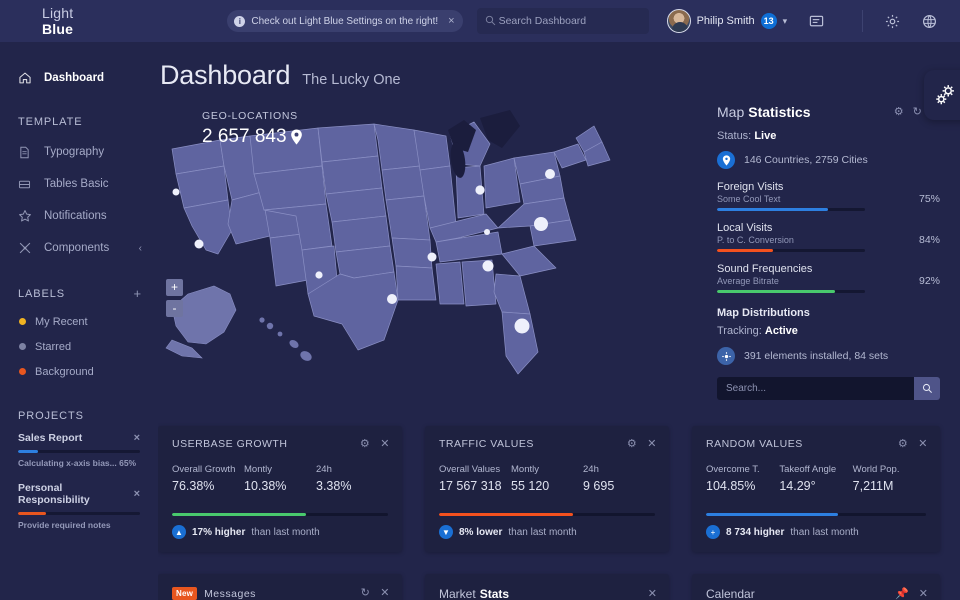  I want to click on messages-icon, so click(816, 21).